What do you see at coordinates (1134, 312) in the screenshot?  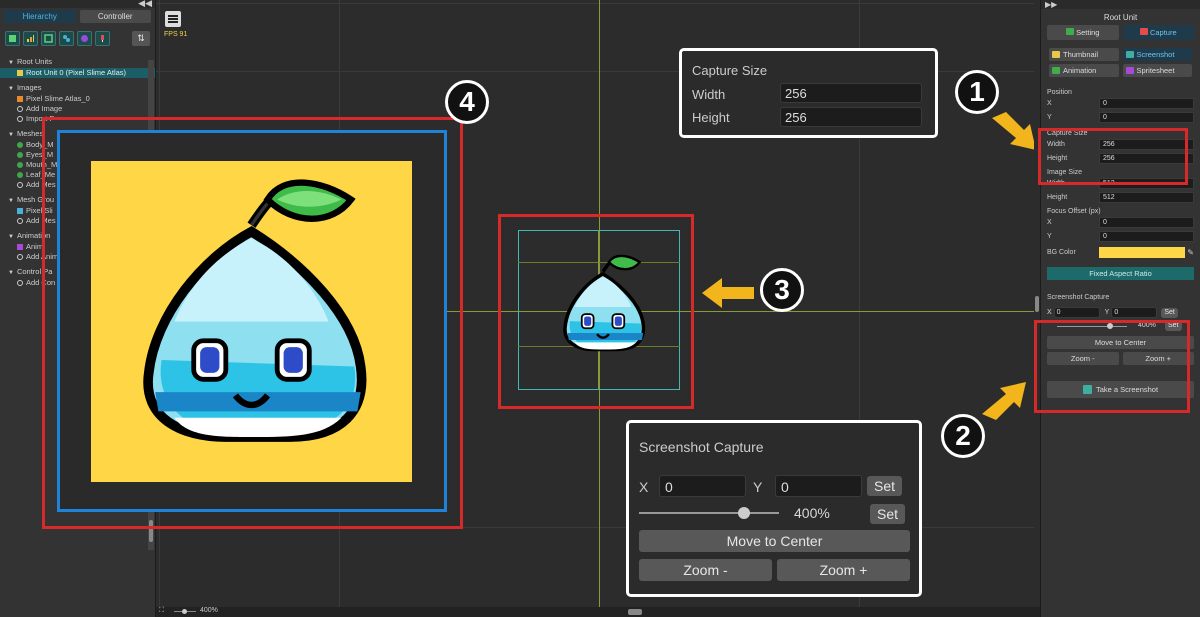 I see `ss-y-field: 0` at bounding box center [1134, 312].